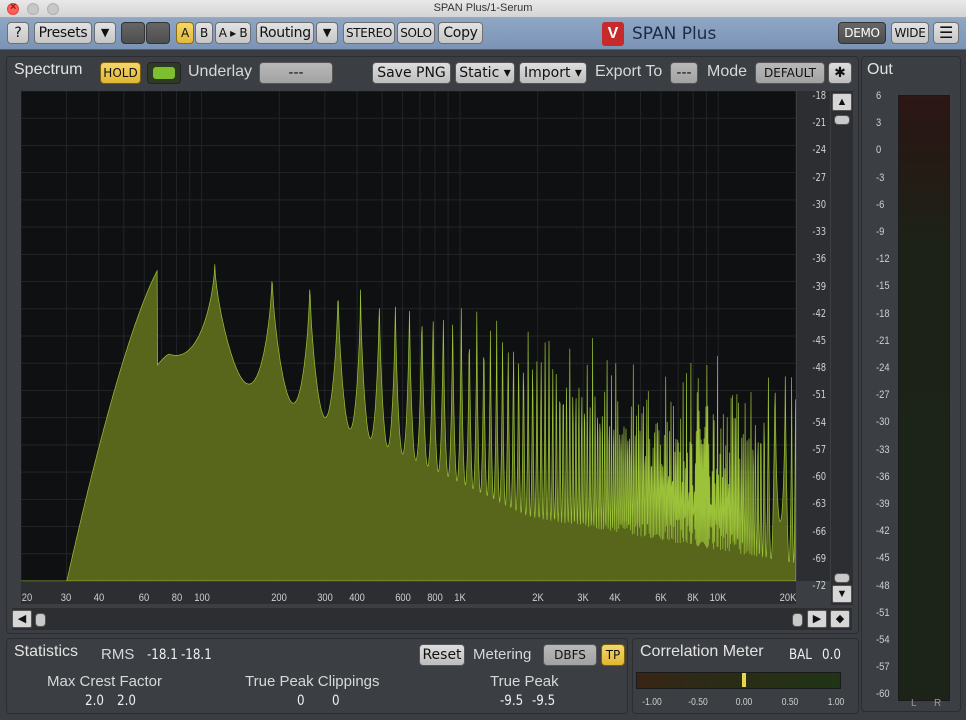 This screenshot has width=966, height=720. What do you see at coordinates (842, 102) in the screenshot?
I see `scroll-up-arrow-icon: ▲` at bounding box center [842, 102].